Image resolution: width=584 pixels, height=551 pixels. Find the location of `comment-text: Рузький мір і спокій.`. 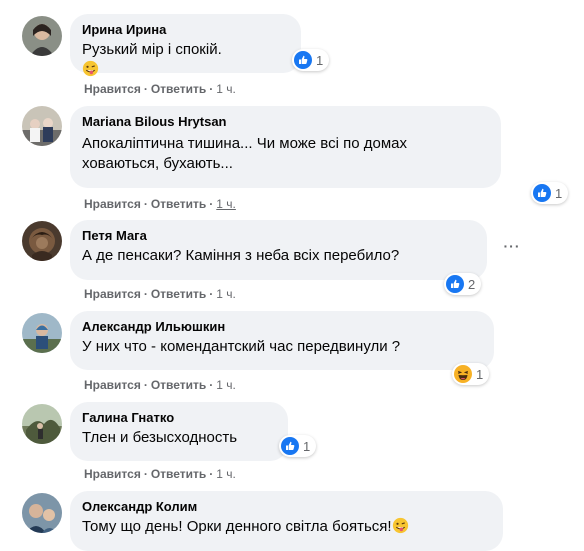

comment-text: Рузький мір і спокій. is located at coordinates (185, 60).